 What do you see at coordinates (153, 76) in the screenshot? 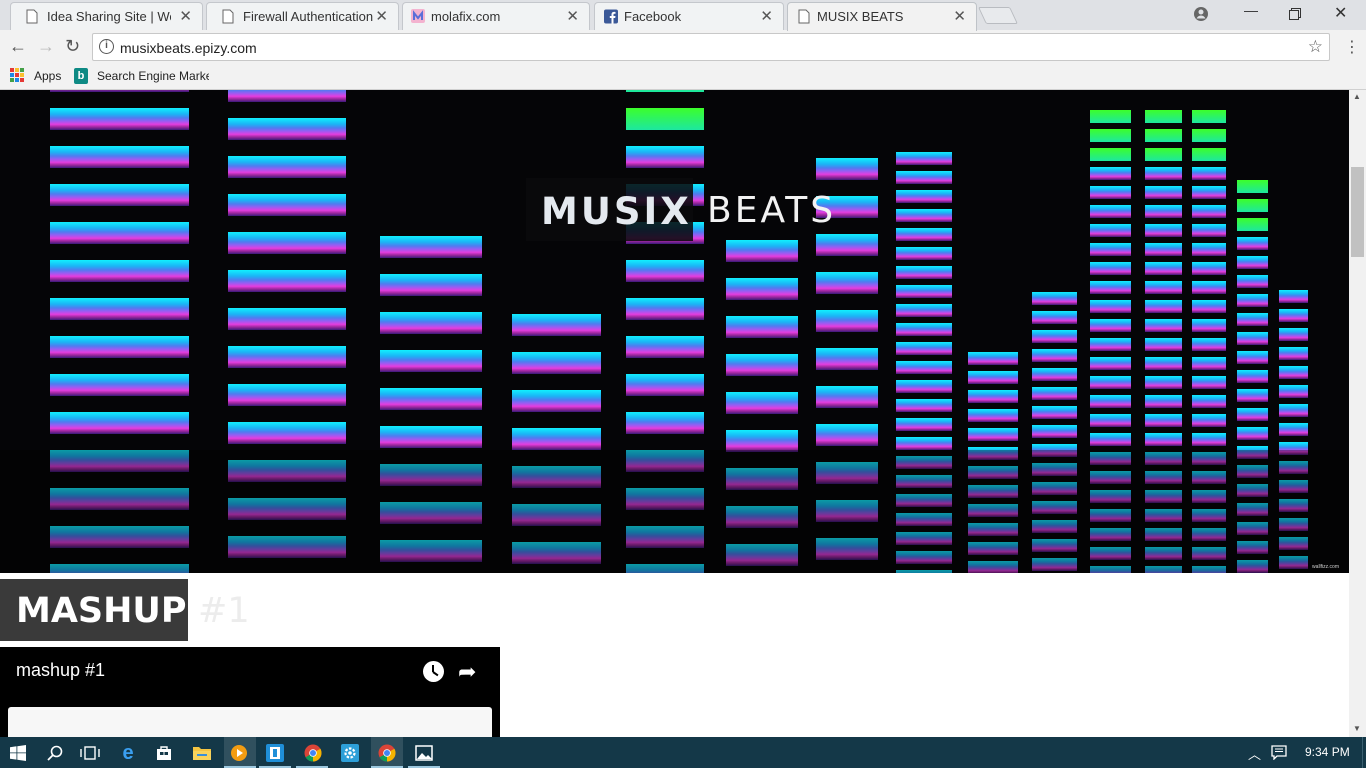
I see `bookmark-search-engine: Search Engine Marke` at bounding box center [153, 76].